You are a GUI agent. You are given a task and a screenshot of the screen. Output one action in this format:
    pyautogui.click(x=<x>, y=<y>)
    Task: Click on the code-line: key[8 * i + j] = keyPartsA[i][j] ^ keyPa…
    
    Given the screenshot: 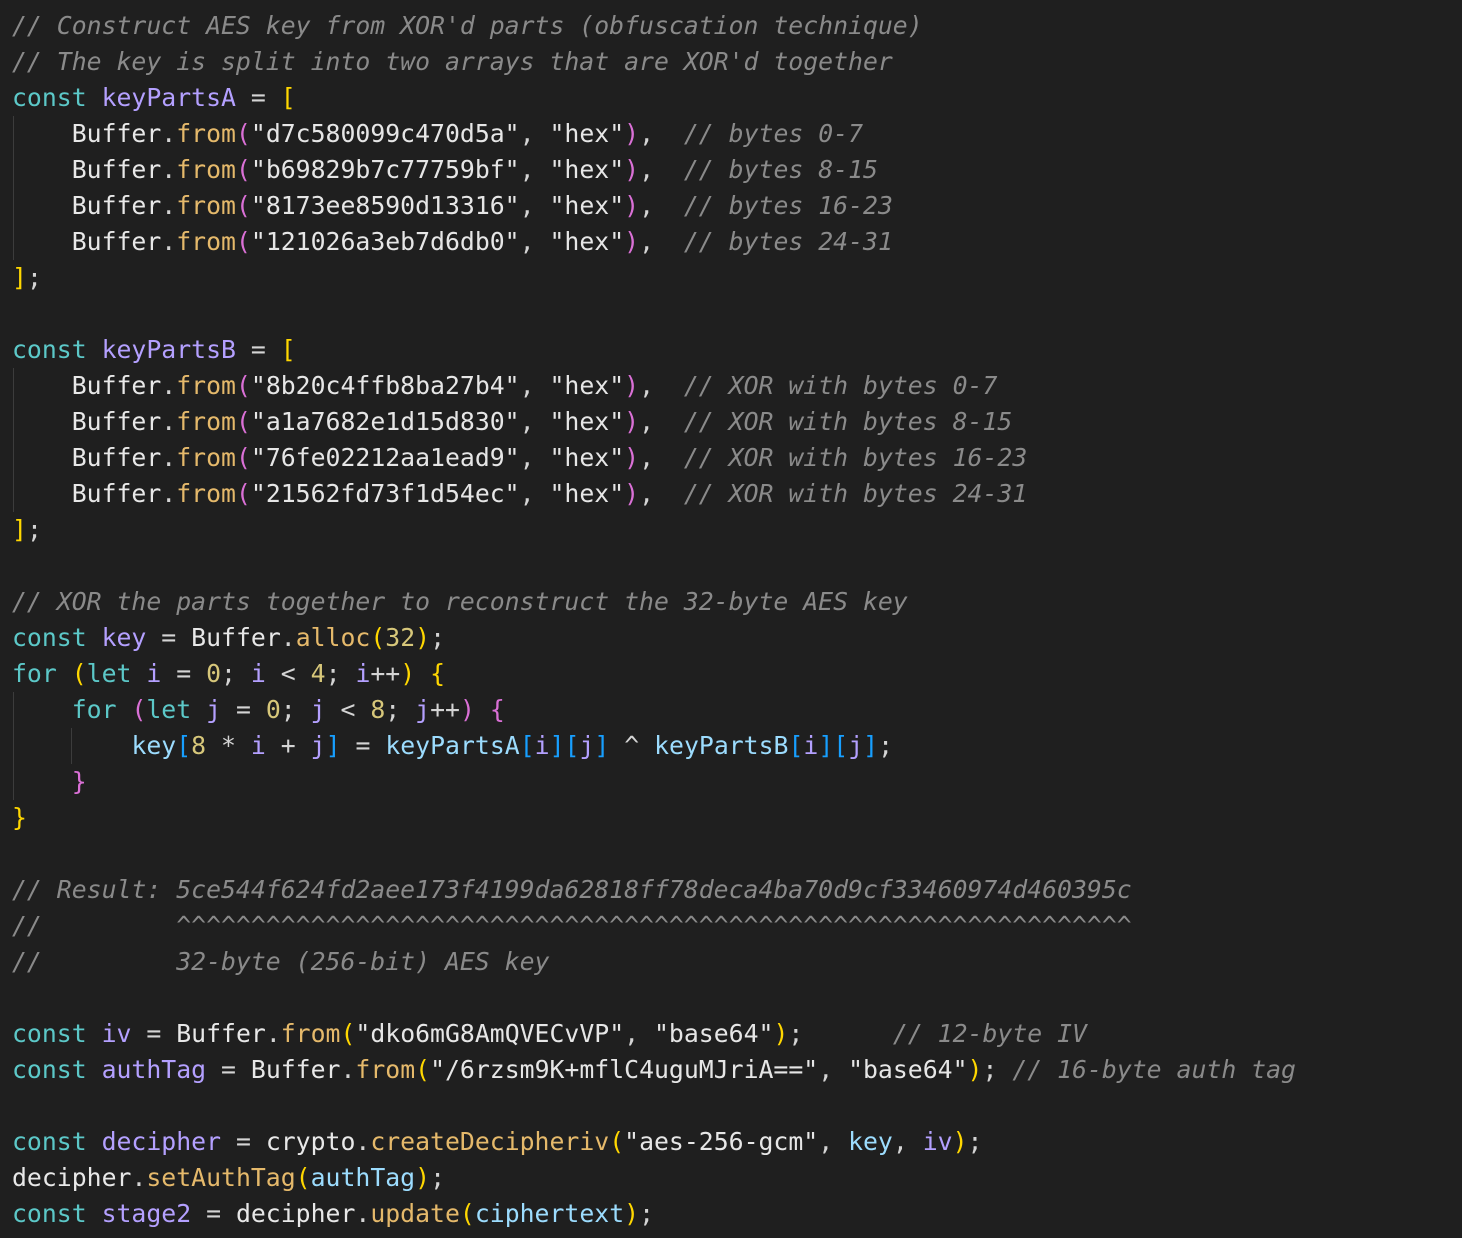 What is the action you would take?
    pyautogui.click(x=452, y=746)
    